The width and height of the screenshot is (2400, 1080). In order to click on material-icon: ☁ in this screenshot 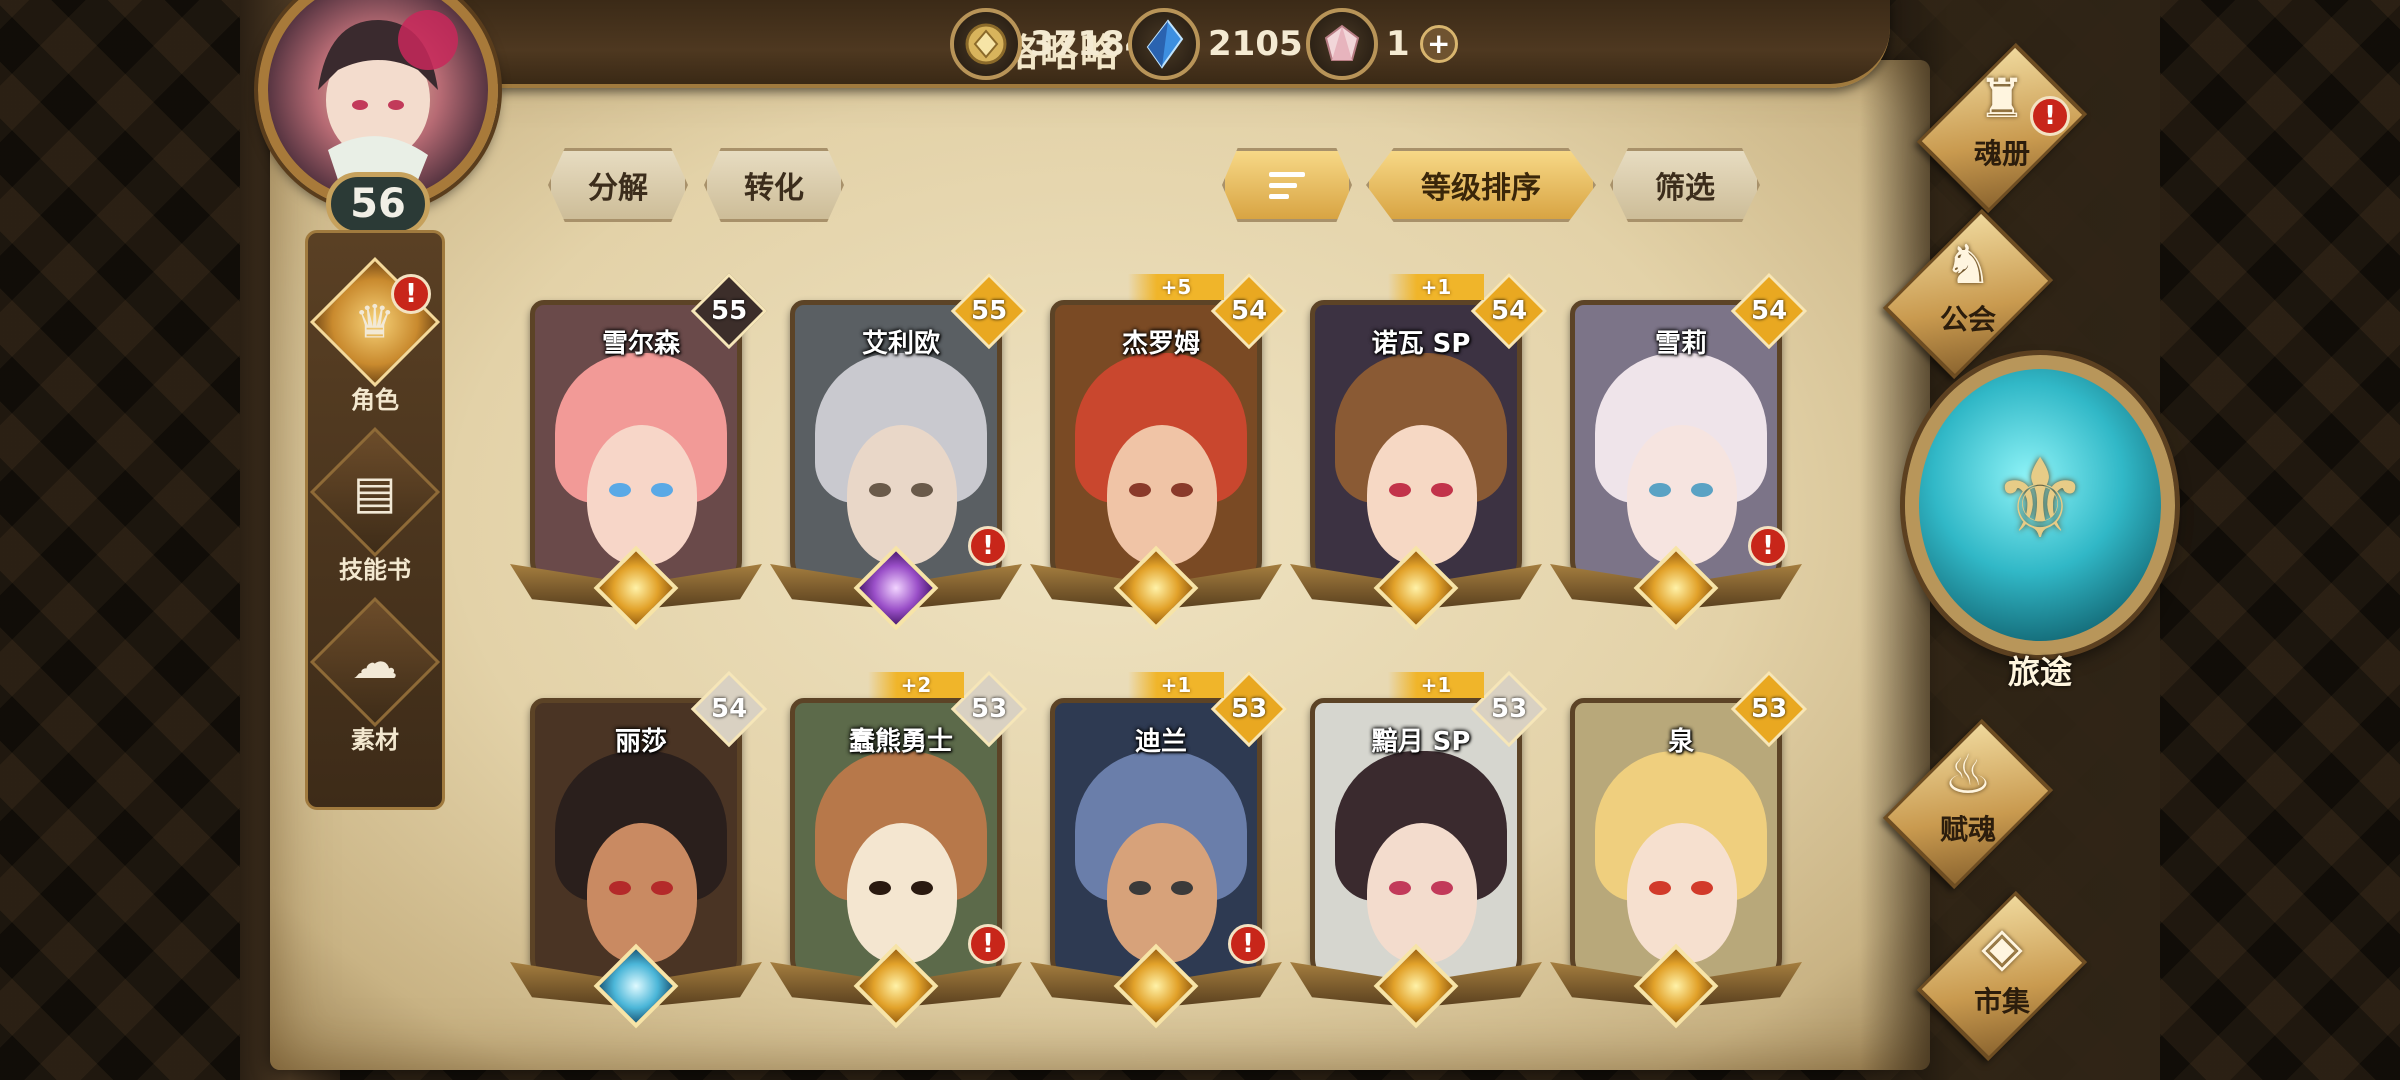, I will do `click(375, 662)`.